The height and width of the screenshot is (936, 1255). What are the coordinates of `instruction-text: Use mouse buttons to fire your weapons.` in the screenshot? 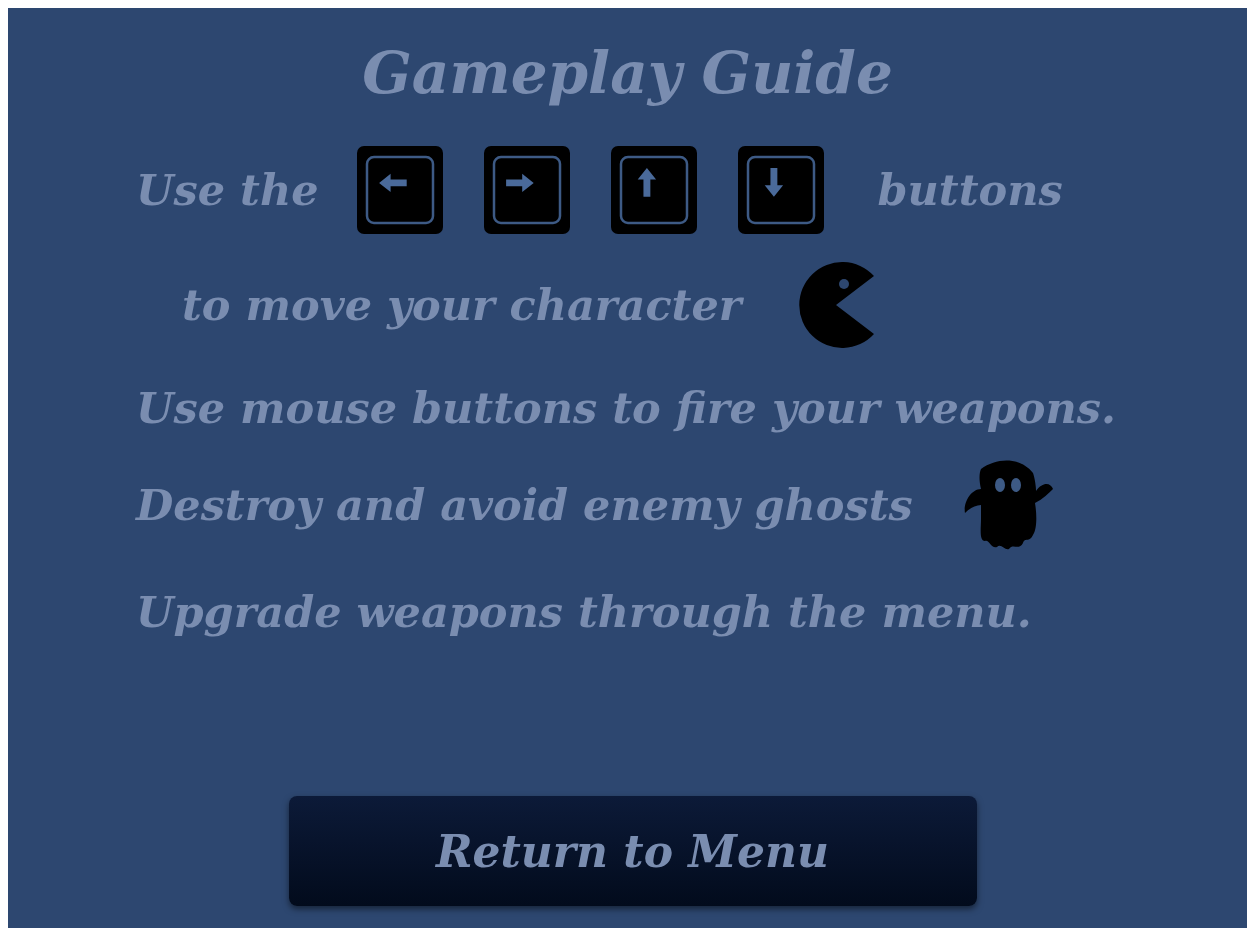 It's located at (626, 408).